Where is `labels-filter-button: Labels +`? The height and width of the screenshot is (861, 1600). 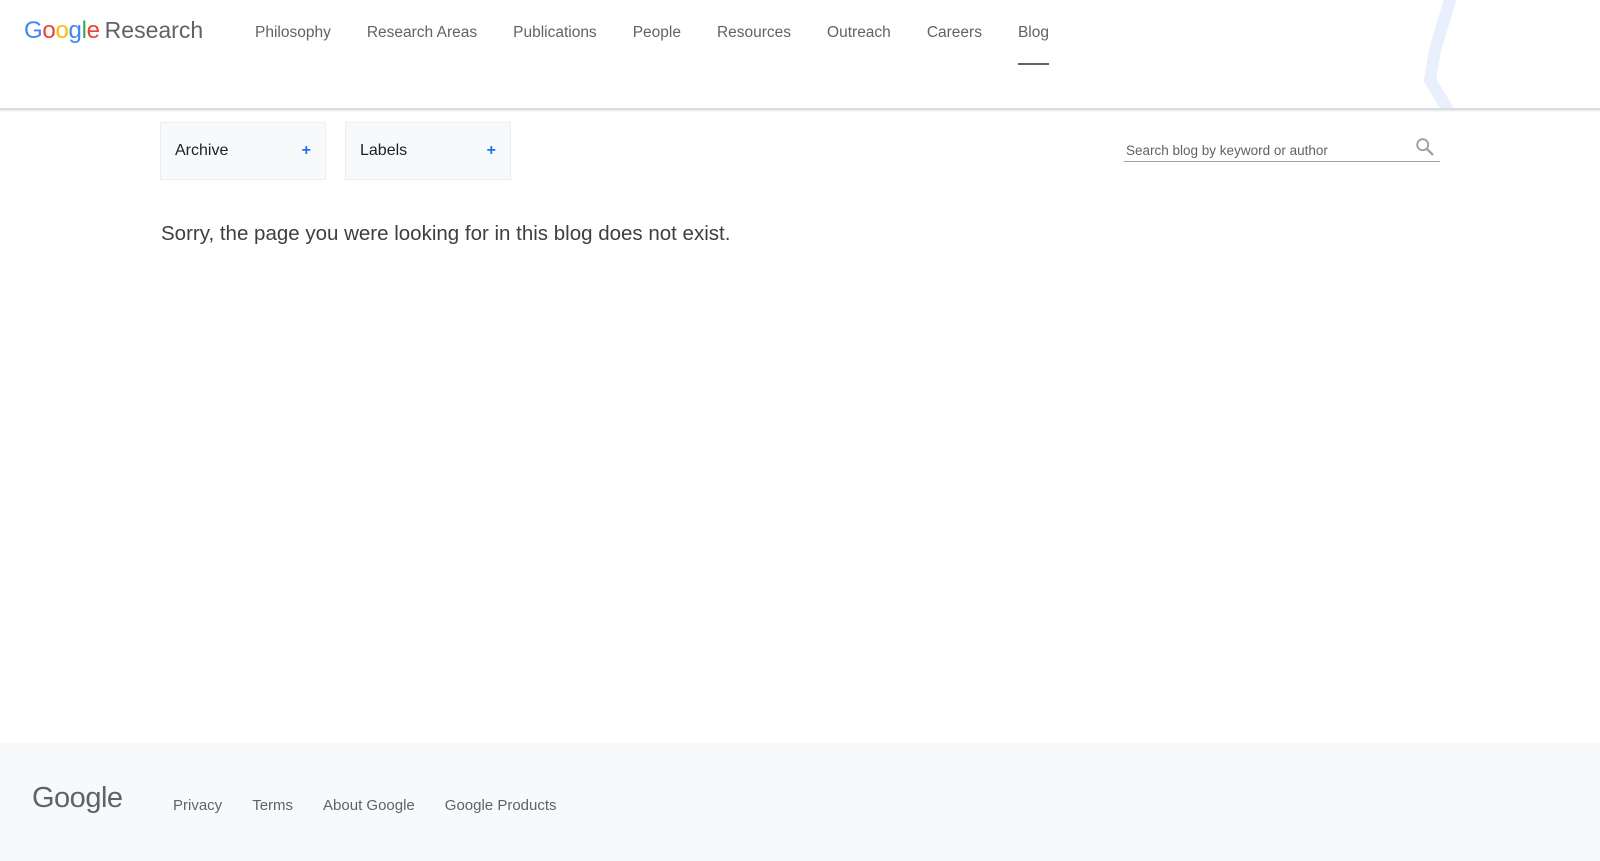
labels-filter-button: Labels + is located at coordinates (428, 151).